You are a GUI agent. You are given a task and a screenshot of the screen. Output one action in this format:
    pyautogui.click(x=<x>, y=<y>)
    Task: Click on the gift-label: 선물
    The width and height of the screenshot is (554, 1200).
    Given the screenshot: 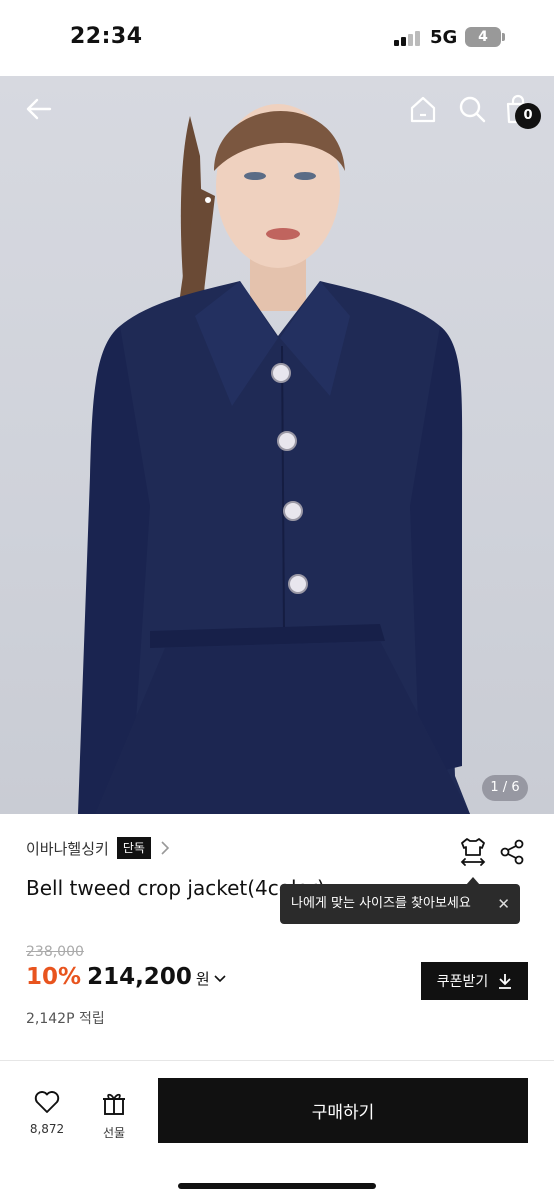 What is the action you would take?
    pyautogui.click(x=114, y=1133)
    